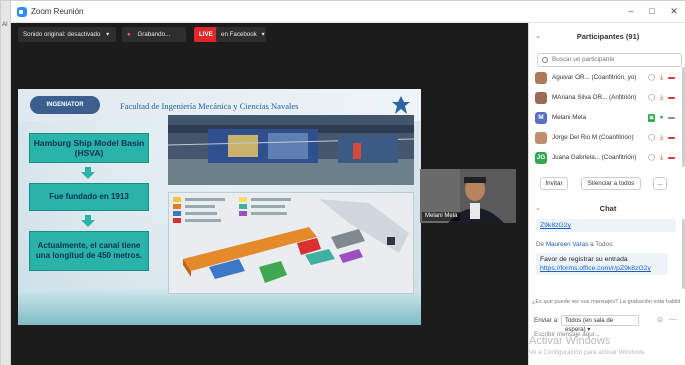 The image size is (685, 365). What do you see at coordinates (401, 105) in the screenshot?
I see `university-crest-icon` at bounding box center [401, 105].